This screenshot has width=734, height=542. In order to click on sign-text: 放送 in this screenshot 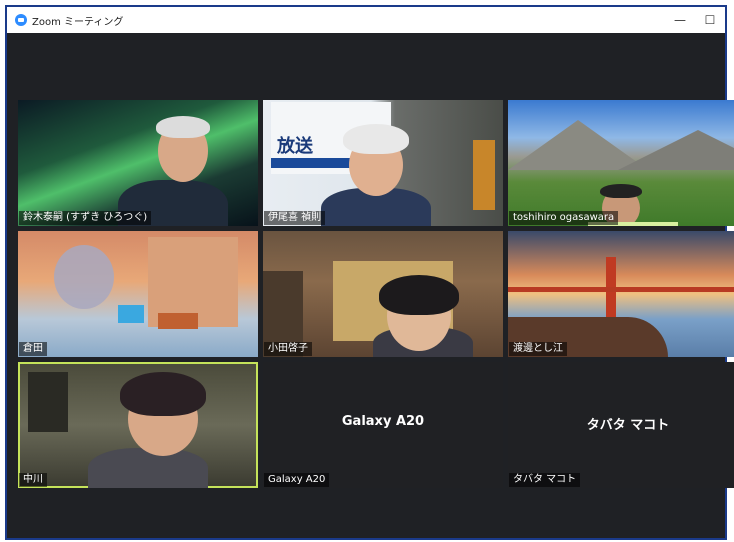, I will do `click(295, 146)`.